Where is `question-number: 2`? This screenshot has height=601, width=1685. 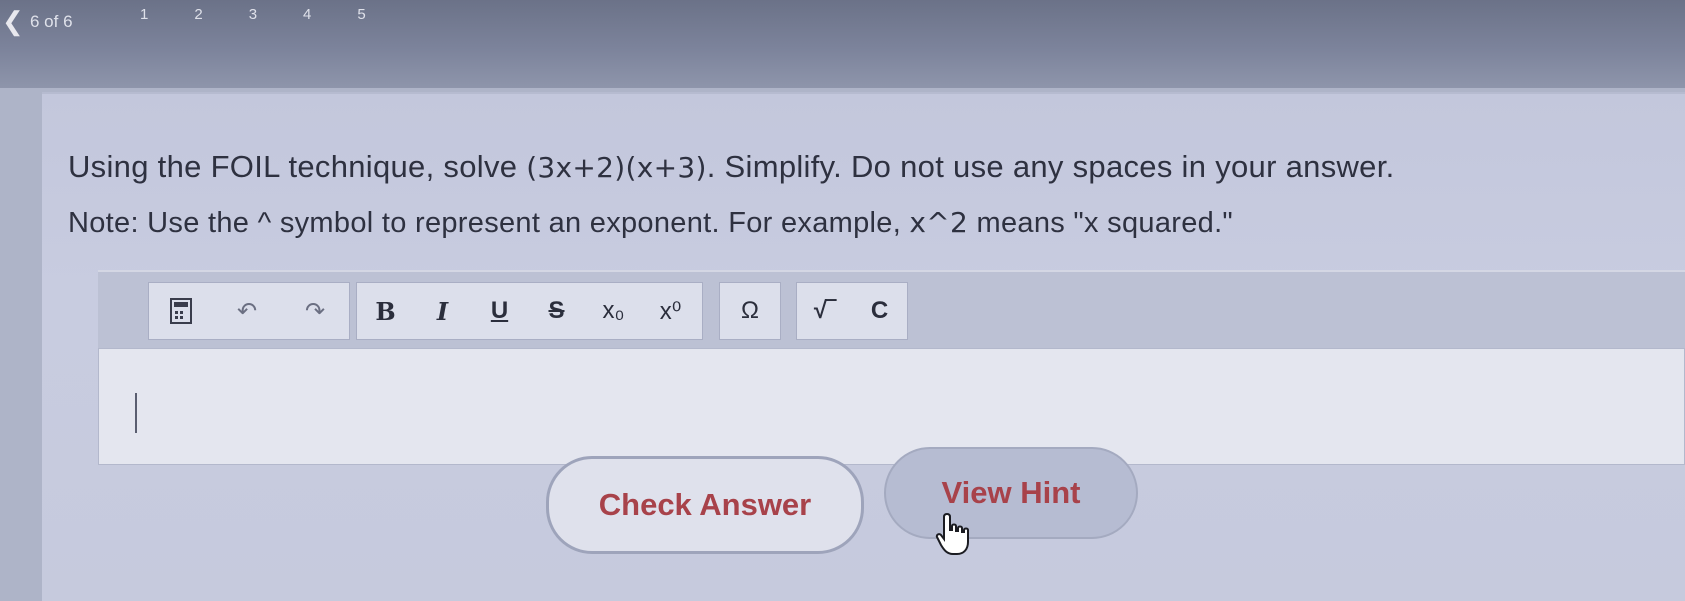 question-number: 2 is located at coordinates (198, 14).